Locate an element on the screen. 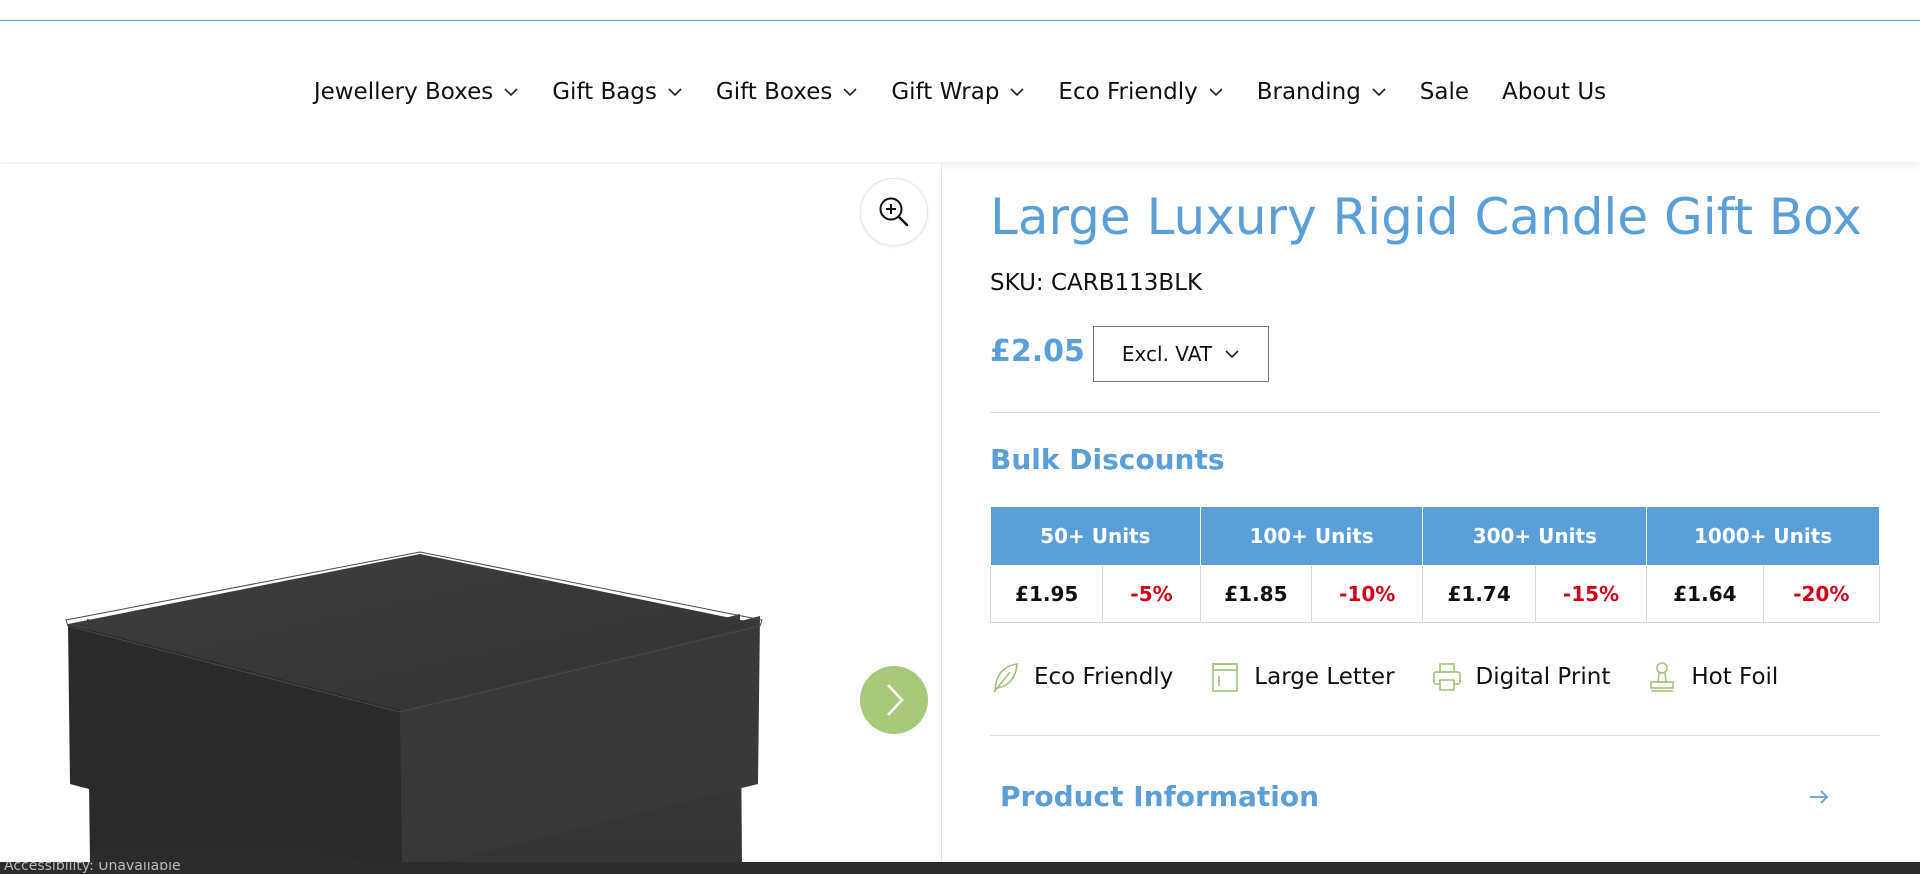 This screenshot has width=1920, height=874. tier-price: £1.74 is located at coordinates (1479, 594).